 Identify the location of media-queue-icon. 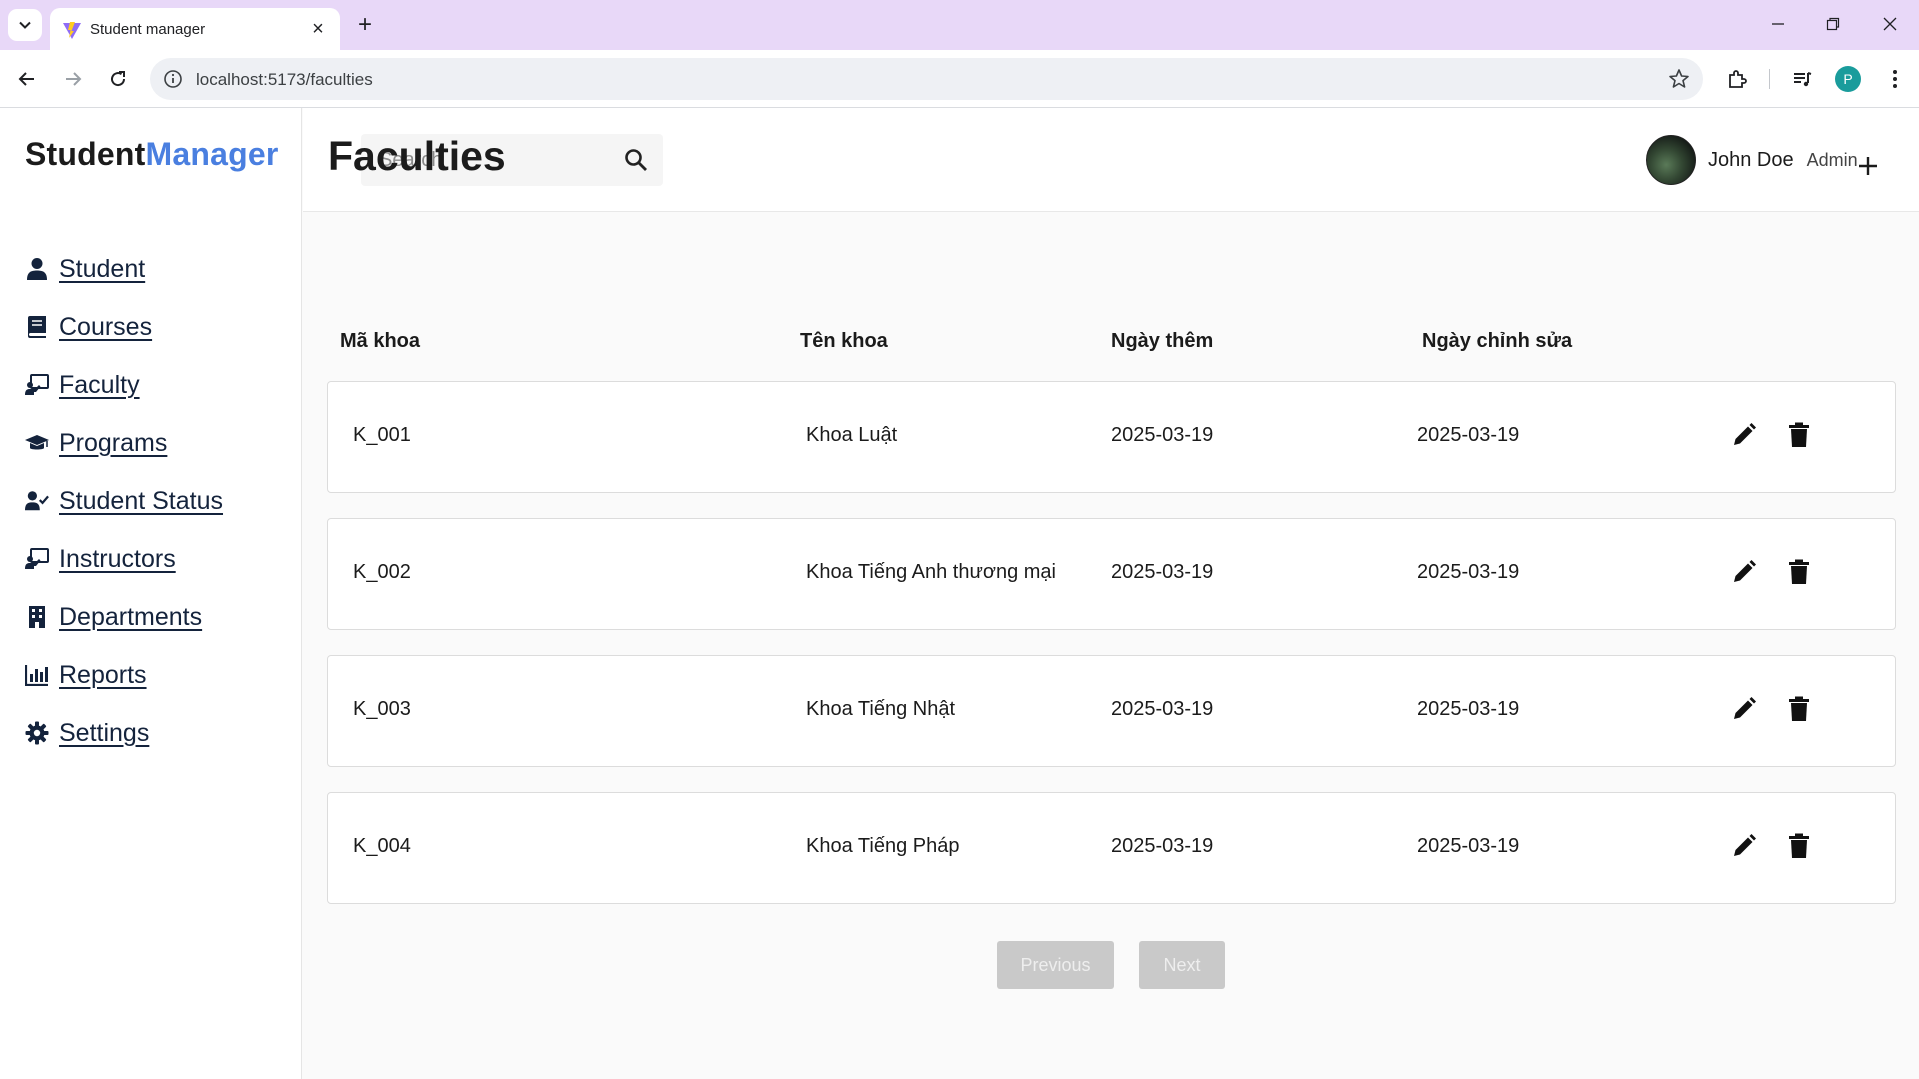
(1802, 79).